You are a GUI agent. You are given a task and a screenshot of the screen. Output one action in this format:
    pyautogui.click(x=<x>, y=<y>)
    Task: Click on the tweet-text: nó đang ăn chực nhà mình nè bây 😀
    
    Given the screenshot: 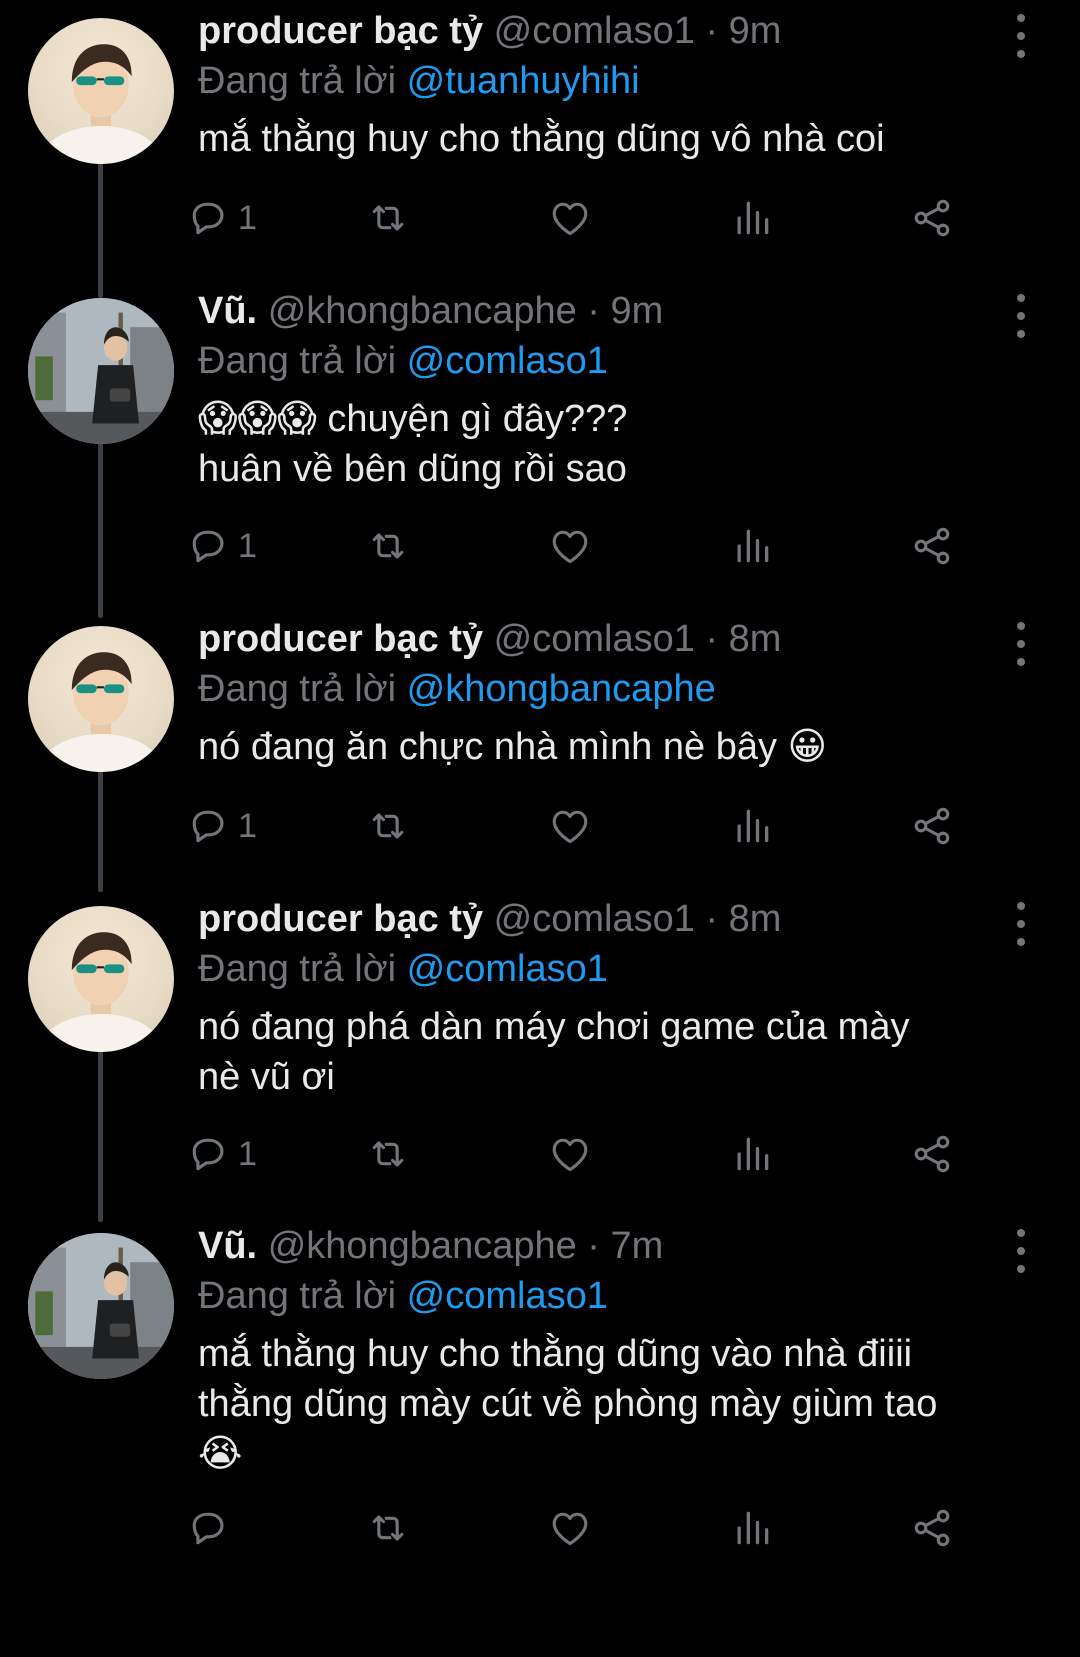 What is the action you would take?
    pyautogui.click(x=618, y=747)
    